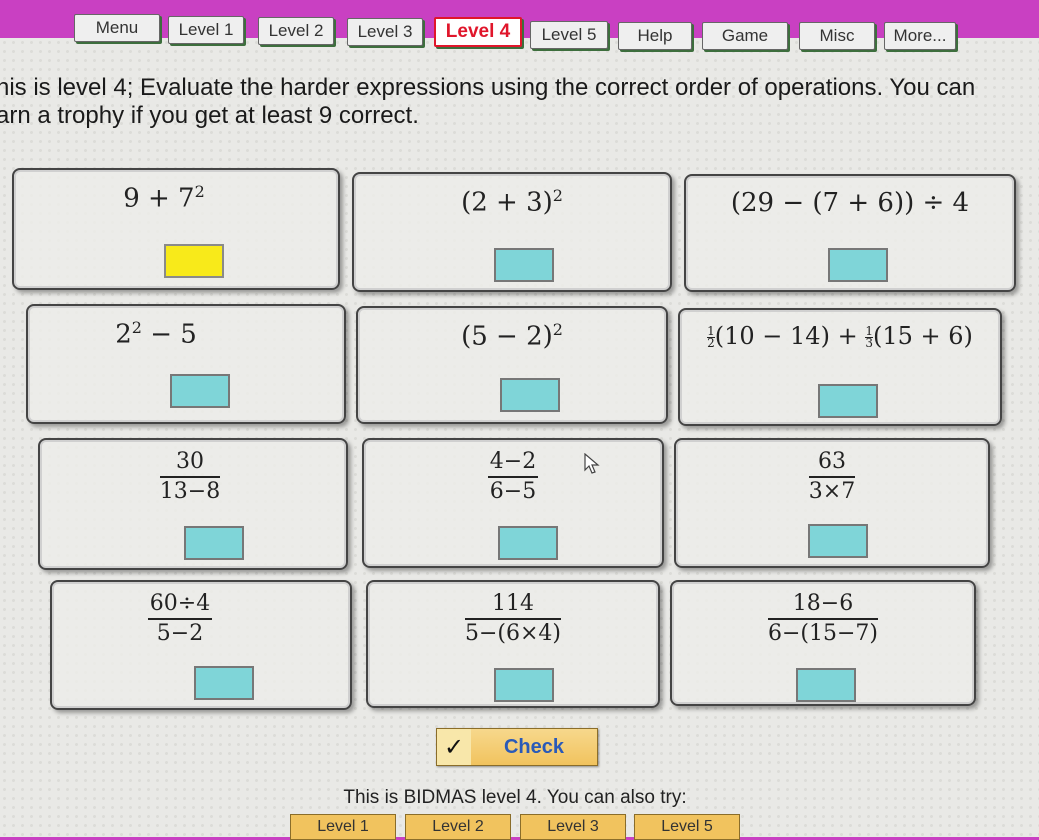  What do you see at coordinates (206, 30) in the screenshot?
I see `tab-level-1: Level 1` at bounding box center [206, 30].